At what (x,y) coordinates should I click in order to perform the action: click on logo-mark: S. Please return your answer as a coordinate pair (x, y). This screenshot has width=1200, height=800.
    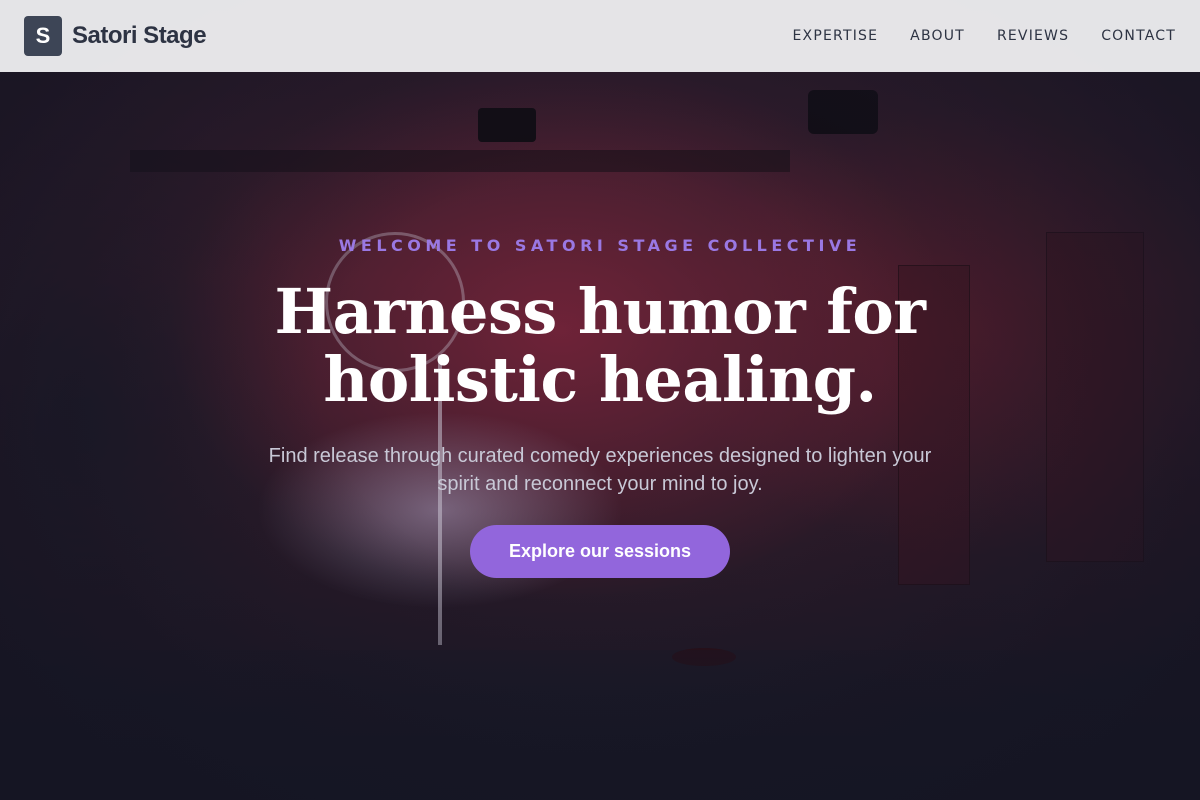
    Looking at the image, I should click on (43, 36).